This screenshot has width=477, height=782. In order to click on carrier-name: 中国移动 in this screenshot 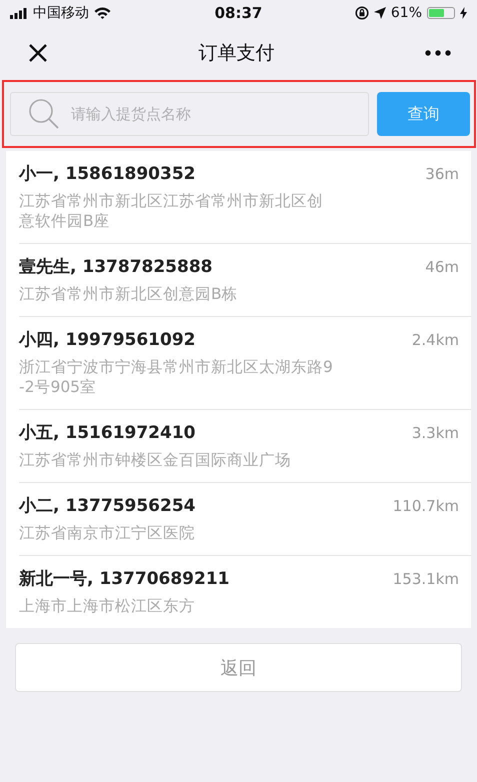, I will do `click(61, 13)`.